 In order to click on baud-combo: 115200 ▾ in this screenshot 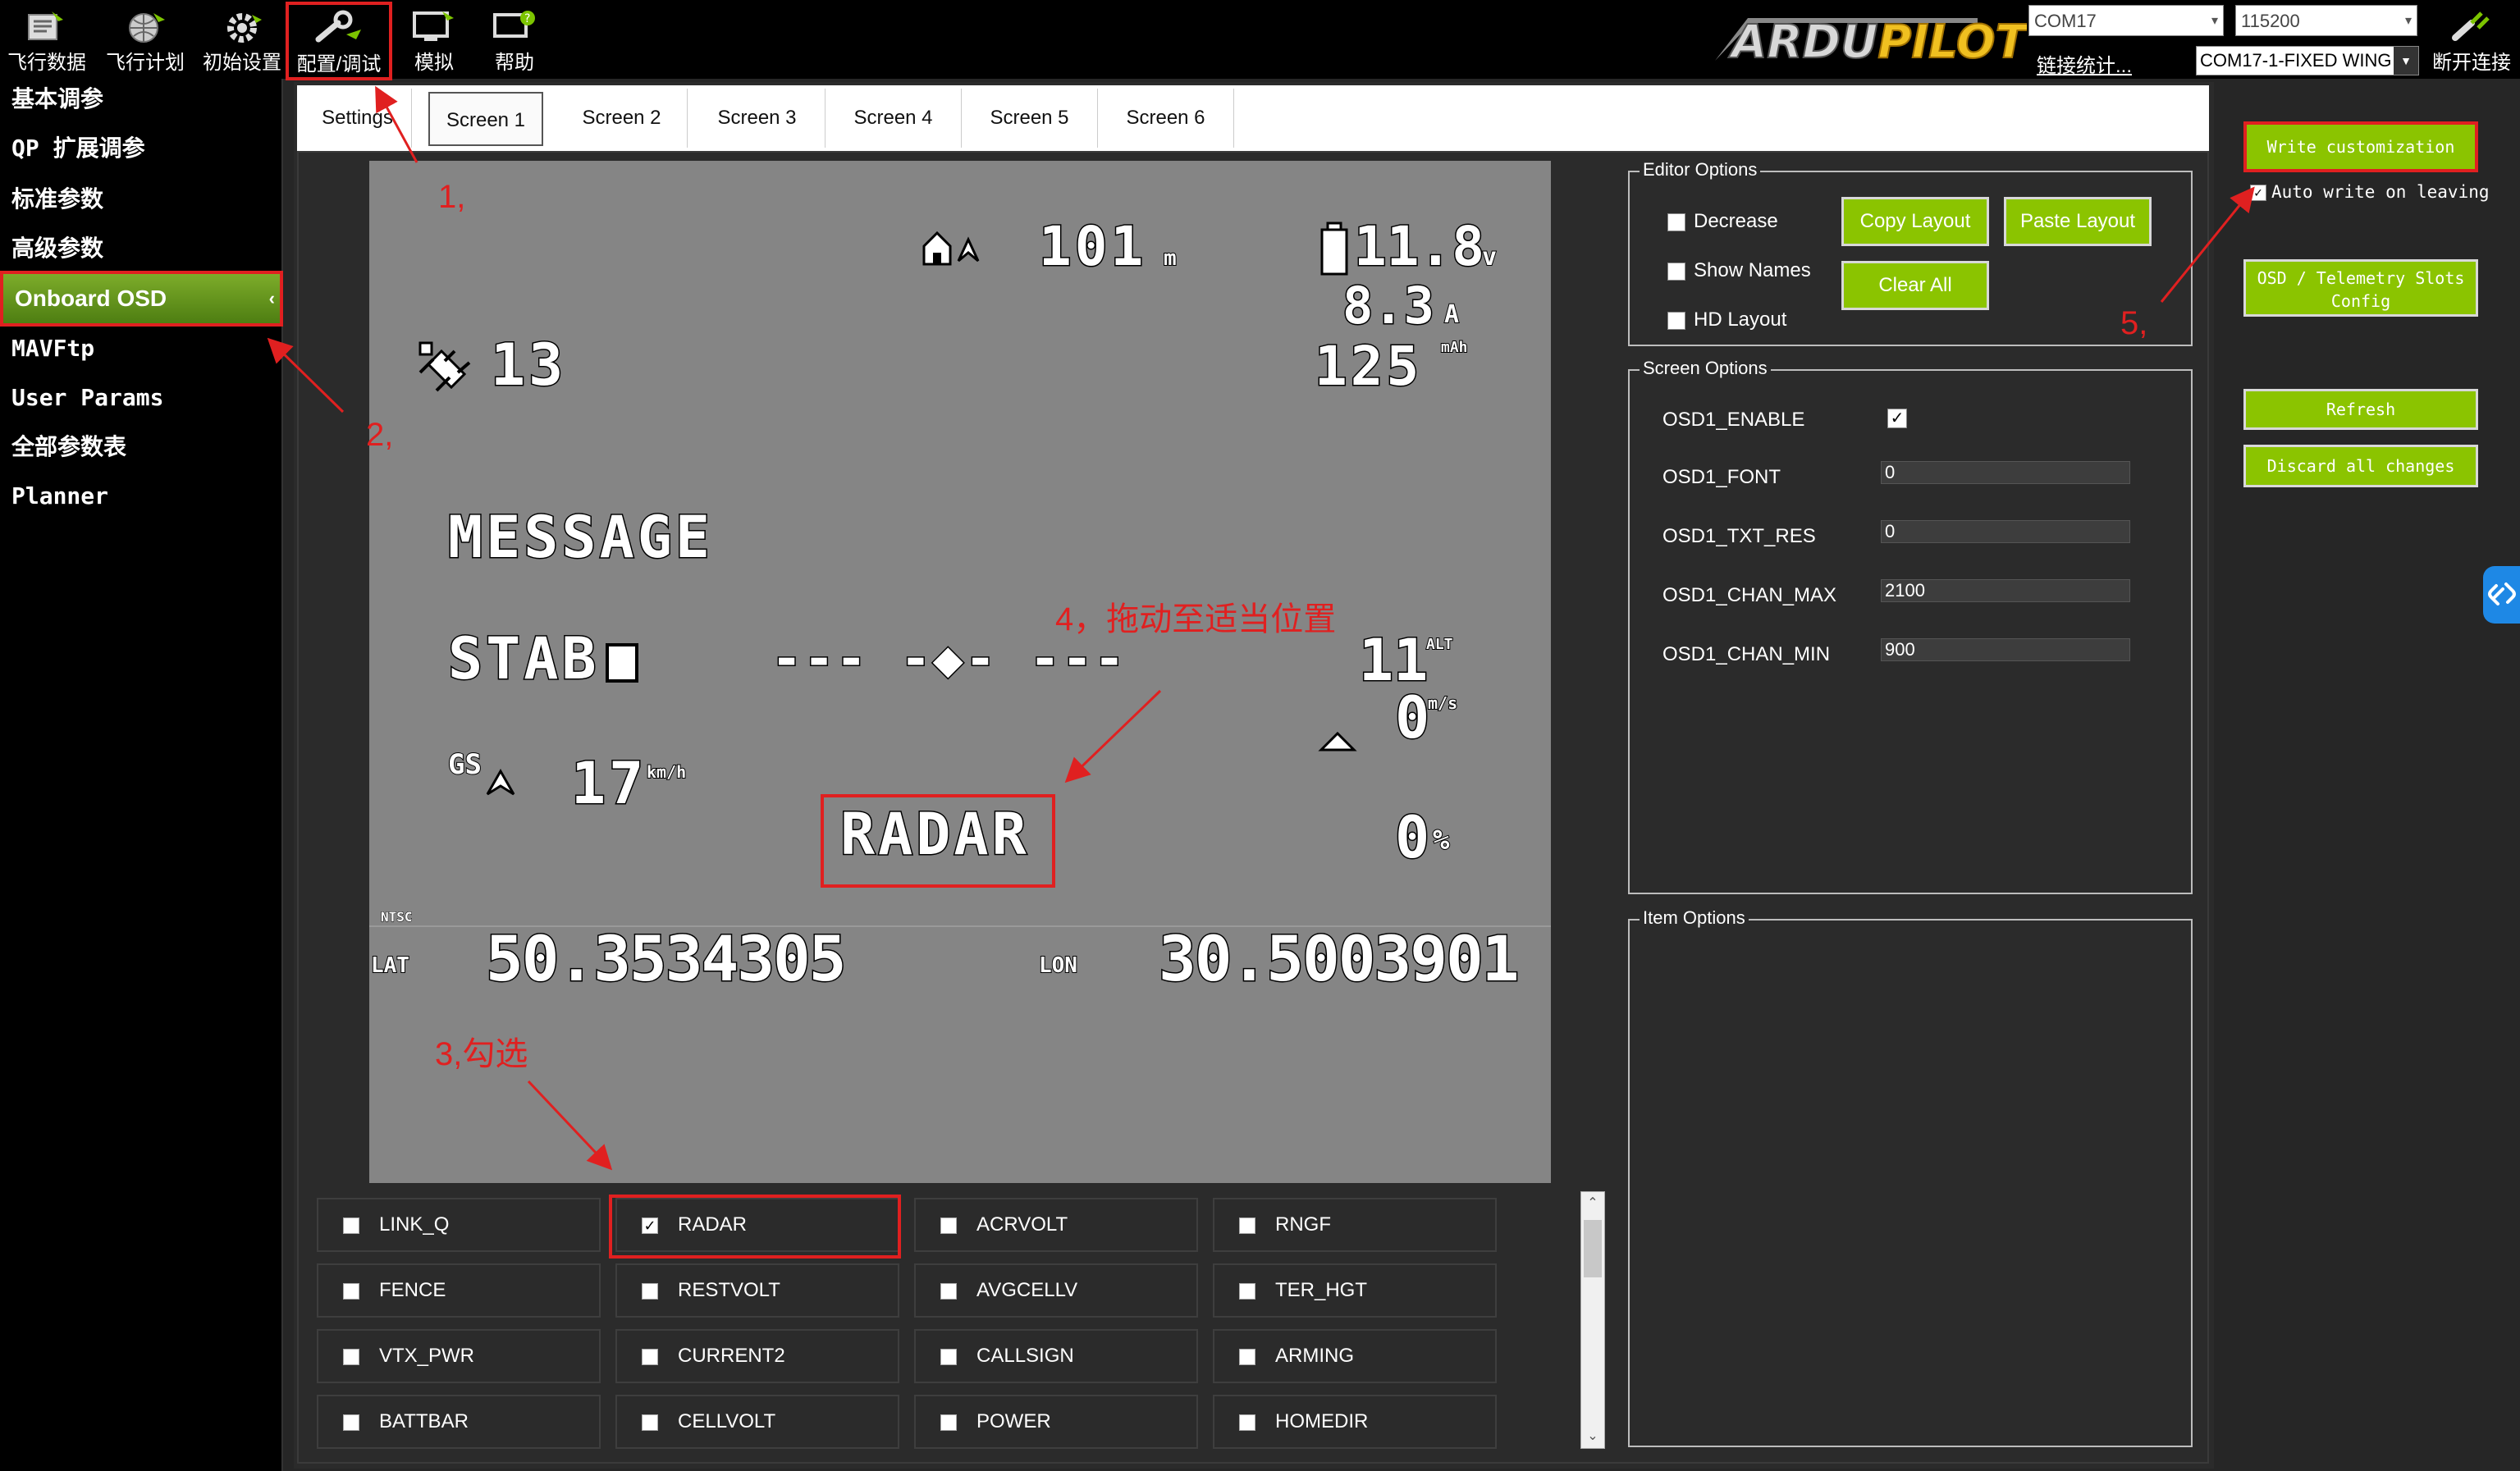, I will do `click(2326, 20)`.